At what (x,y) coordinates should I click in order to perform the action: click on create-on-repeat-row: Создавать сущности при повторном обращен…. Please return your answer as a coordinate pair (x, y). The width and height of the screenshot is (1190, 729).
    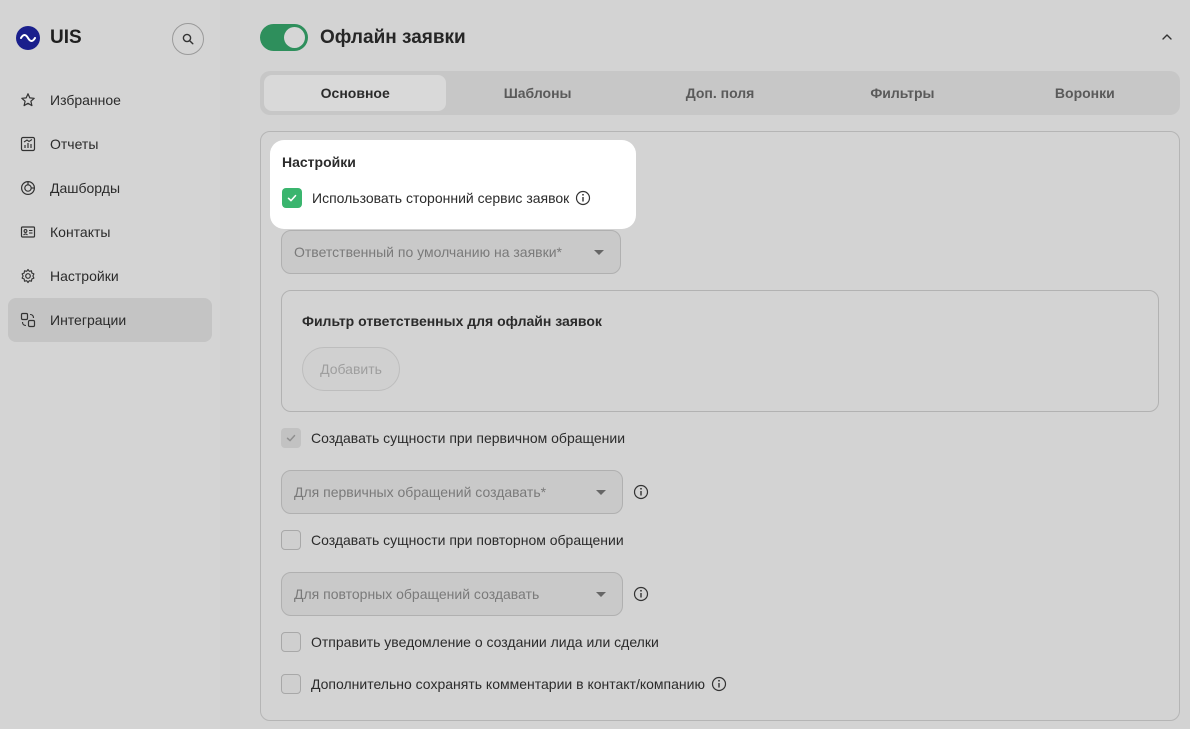
    Looking at the image, I should click on (452, 540).